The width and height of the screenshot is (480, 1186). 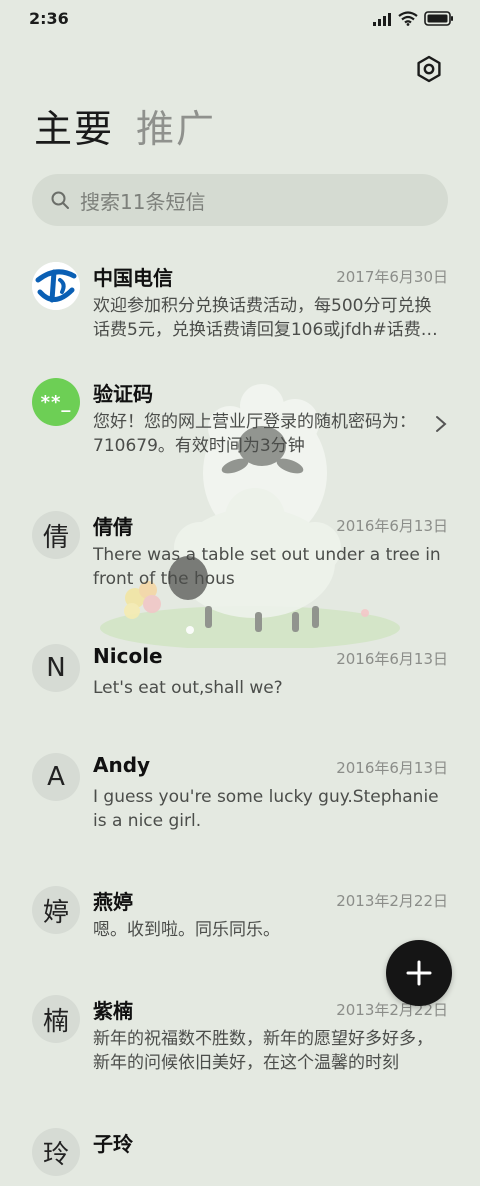 I want to click on contact-avatar: 玲, so click(x=56, y=1152).